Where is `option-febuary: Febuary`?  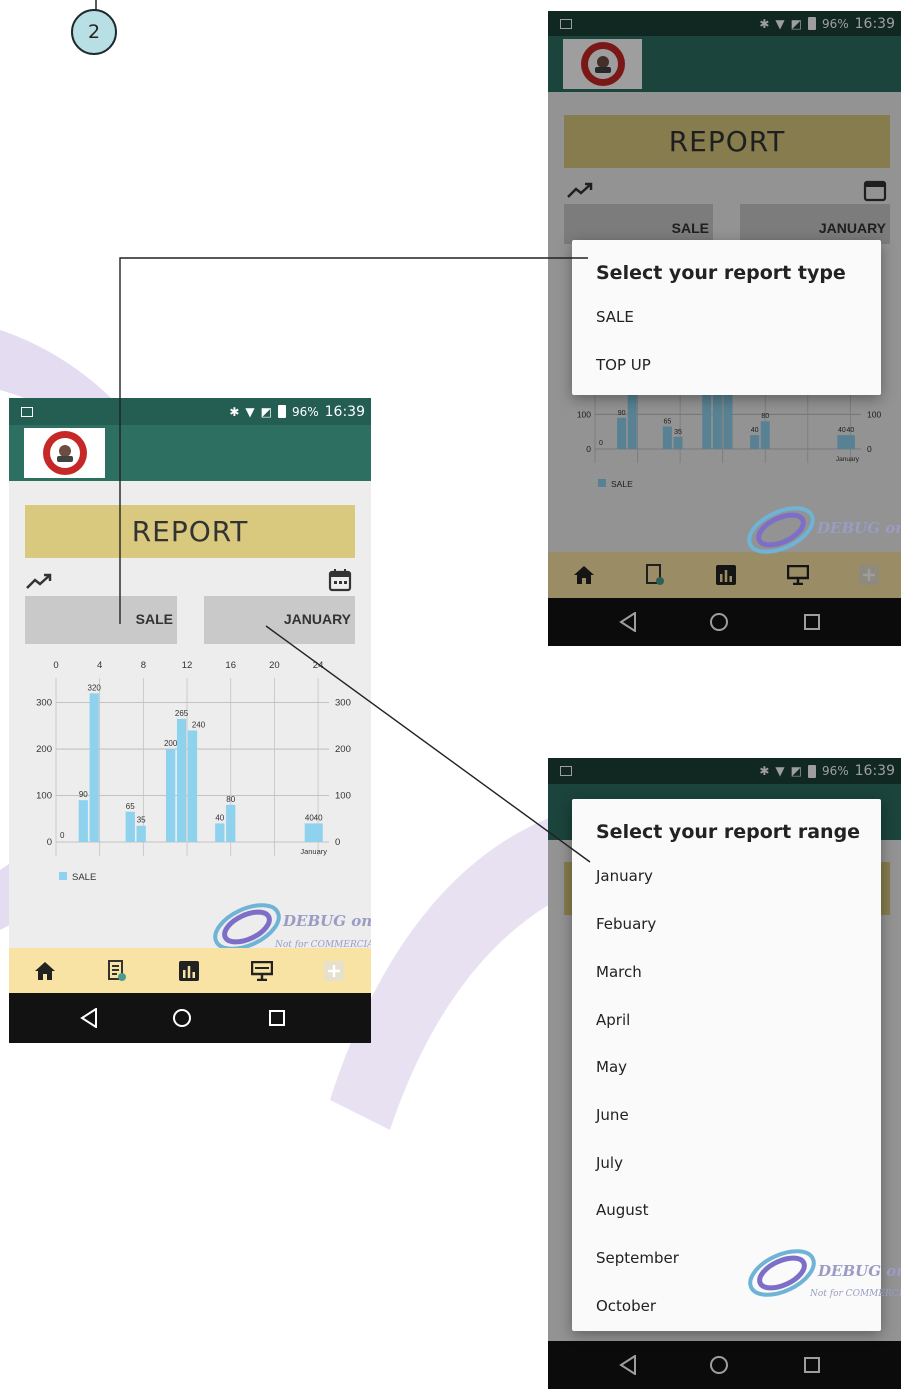
option-febuary: Febuary is located at coordinates (626, 924).